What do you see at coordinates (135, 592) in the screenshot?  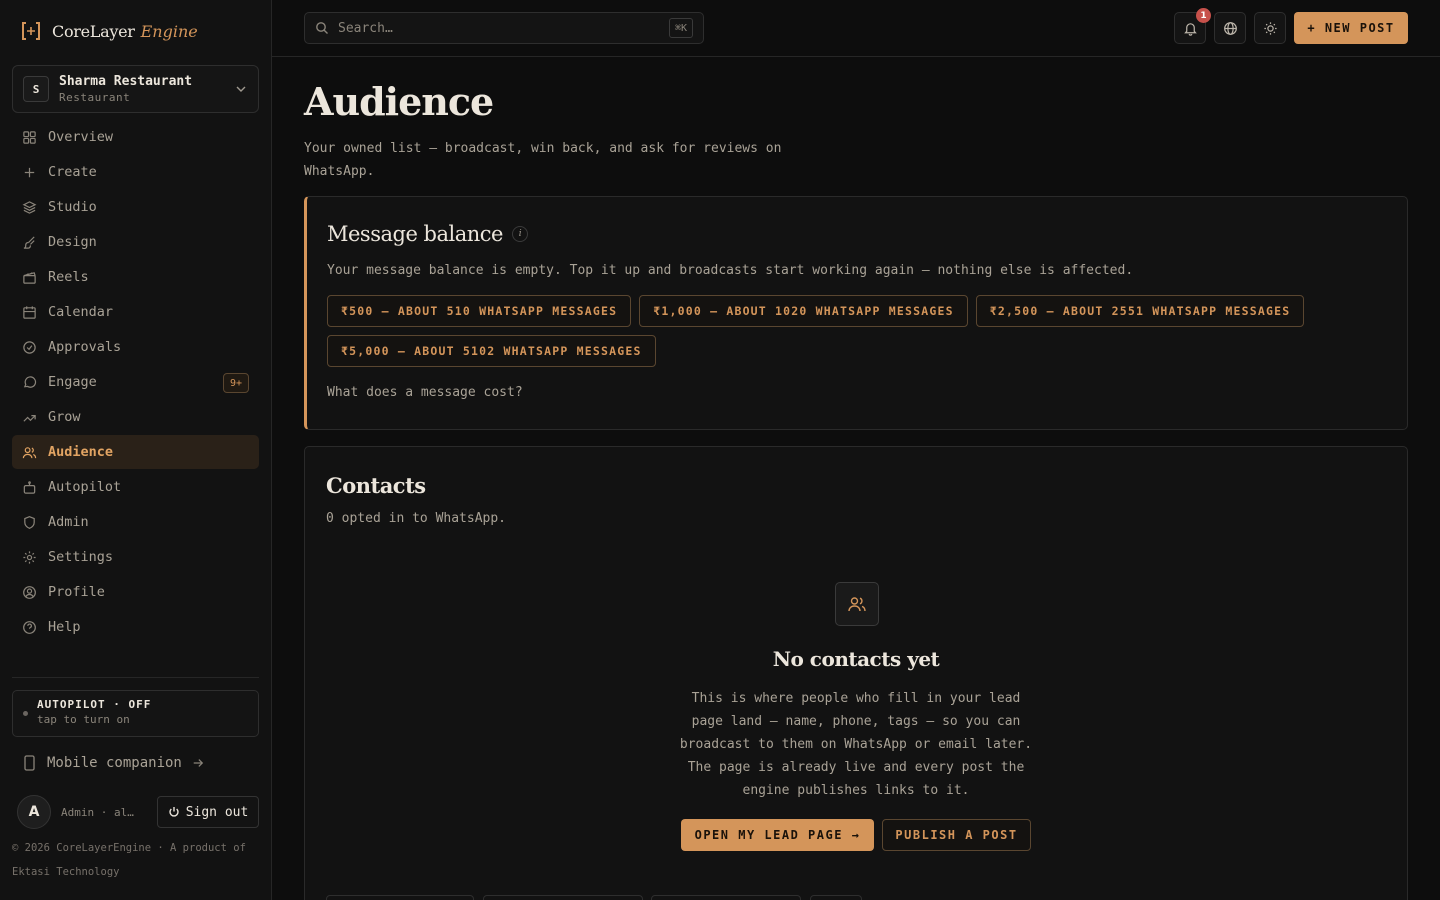 I see `sidebar-item-profile: Profile` at bounding box center [135, 592].